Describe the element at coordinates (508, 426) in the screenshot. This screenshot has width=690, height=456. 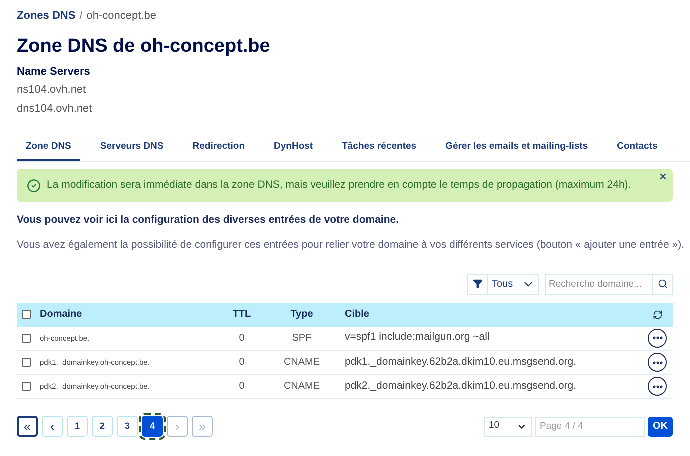
I see `page-size-select: 10` at that location.